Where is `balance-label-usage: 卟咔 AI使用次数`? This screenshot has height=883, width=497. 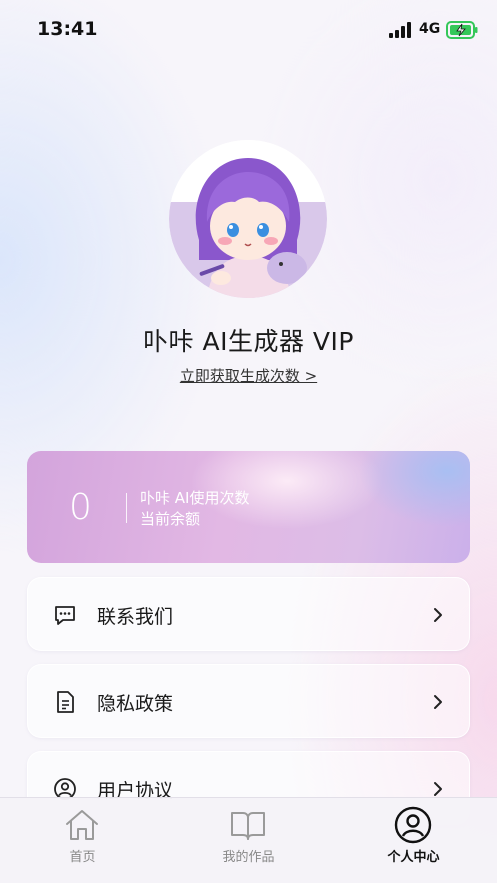 balance-label-usage: 卟咔 AI使用次数 is located at coordinates (195, 498).